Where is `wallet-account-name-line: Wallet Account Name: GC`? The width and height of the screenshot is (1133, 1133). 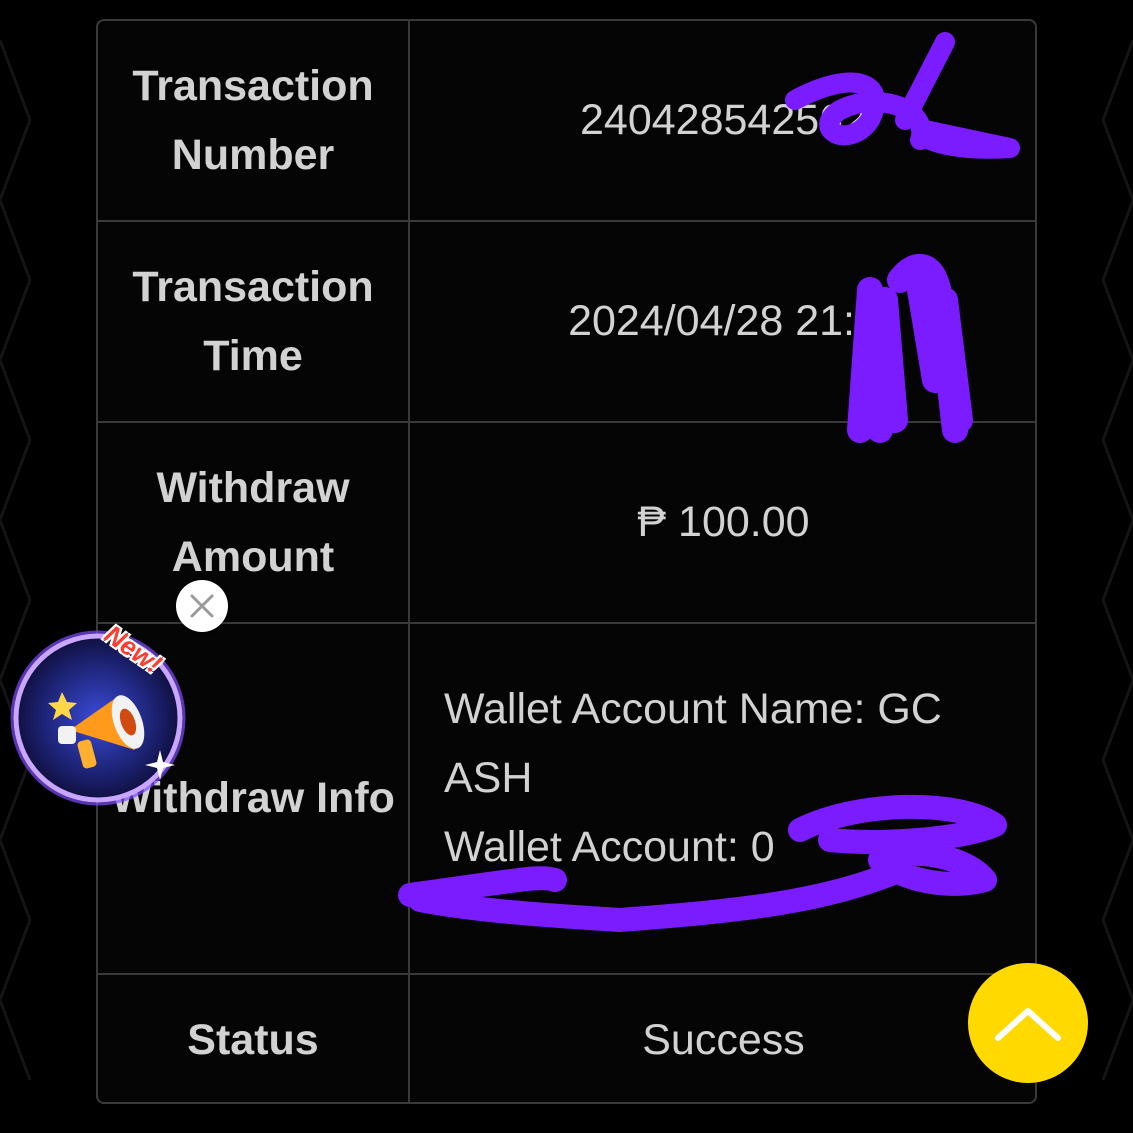 wallet-account-name-line: Wallet Account Name: GC is located at coordinates (693, 709).